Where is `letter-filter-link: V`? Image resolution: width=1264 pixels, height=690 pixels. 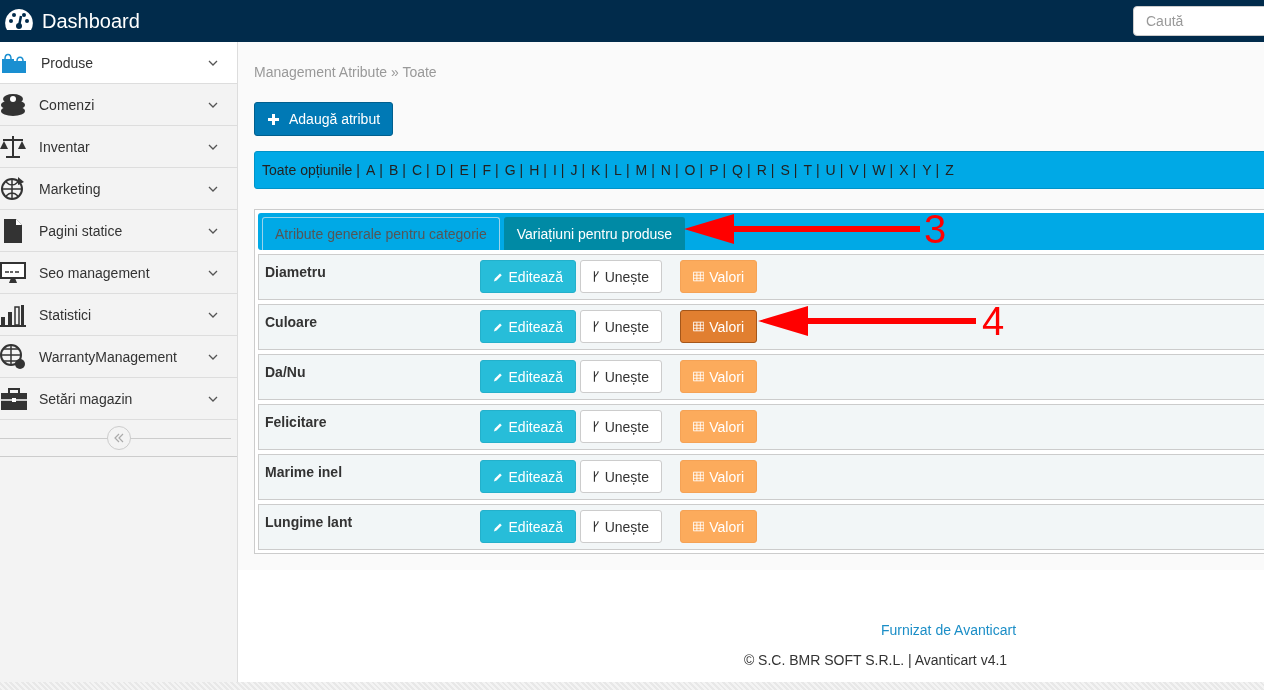
letter-filter-link: V is located at coordinates (854, 170).